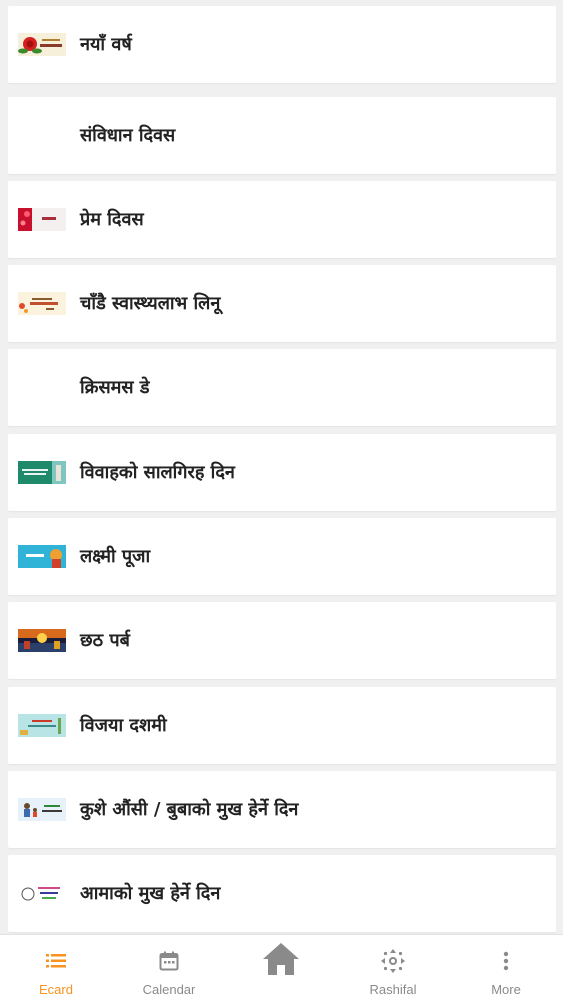 Image resolution: width=563 pixels, height=1001 pixels. Describe the element at coordinates (115, 387) in the screenshot. I see `ecard-title: क्रिसमस डे` at that location.